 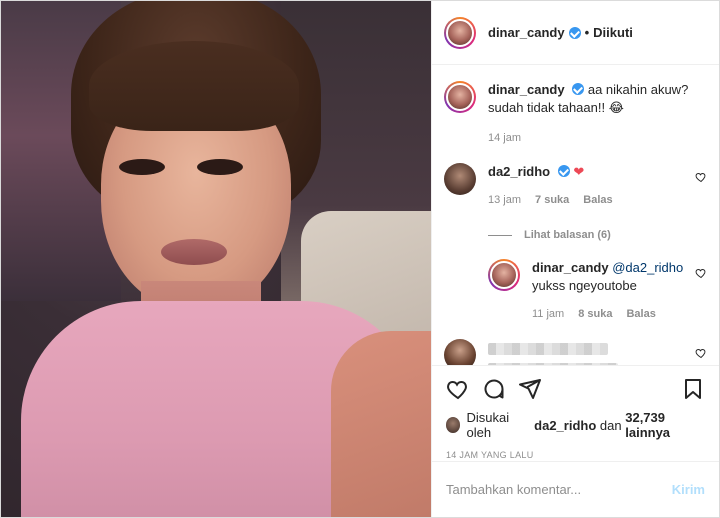 I want to click on post-time: 14 JAM YANG LALU, so click(x=575, y=455).